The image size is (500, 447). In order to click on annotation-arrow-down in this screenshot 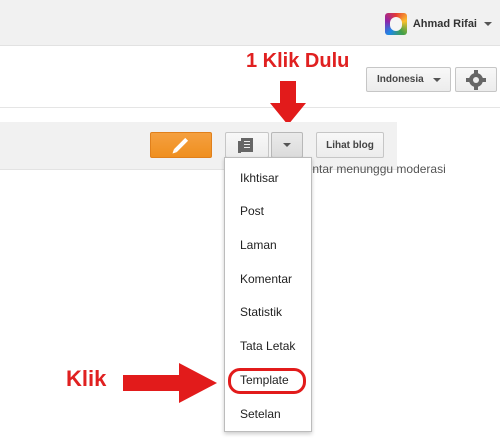, I will do `click(288, 103)`.